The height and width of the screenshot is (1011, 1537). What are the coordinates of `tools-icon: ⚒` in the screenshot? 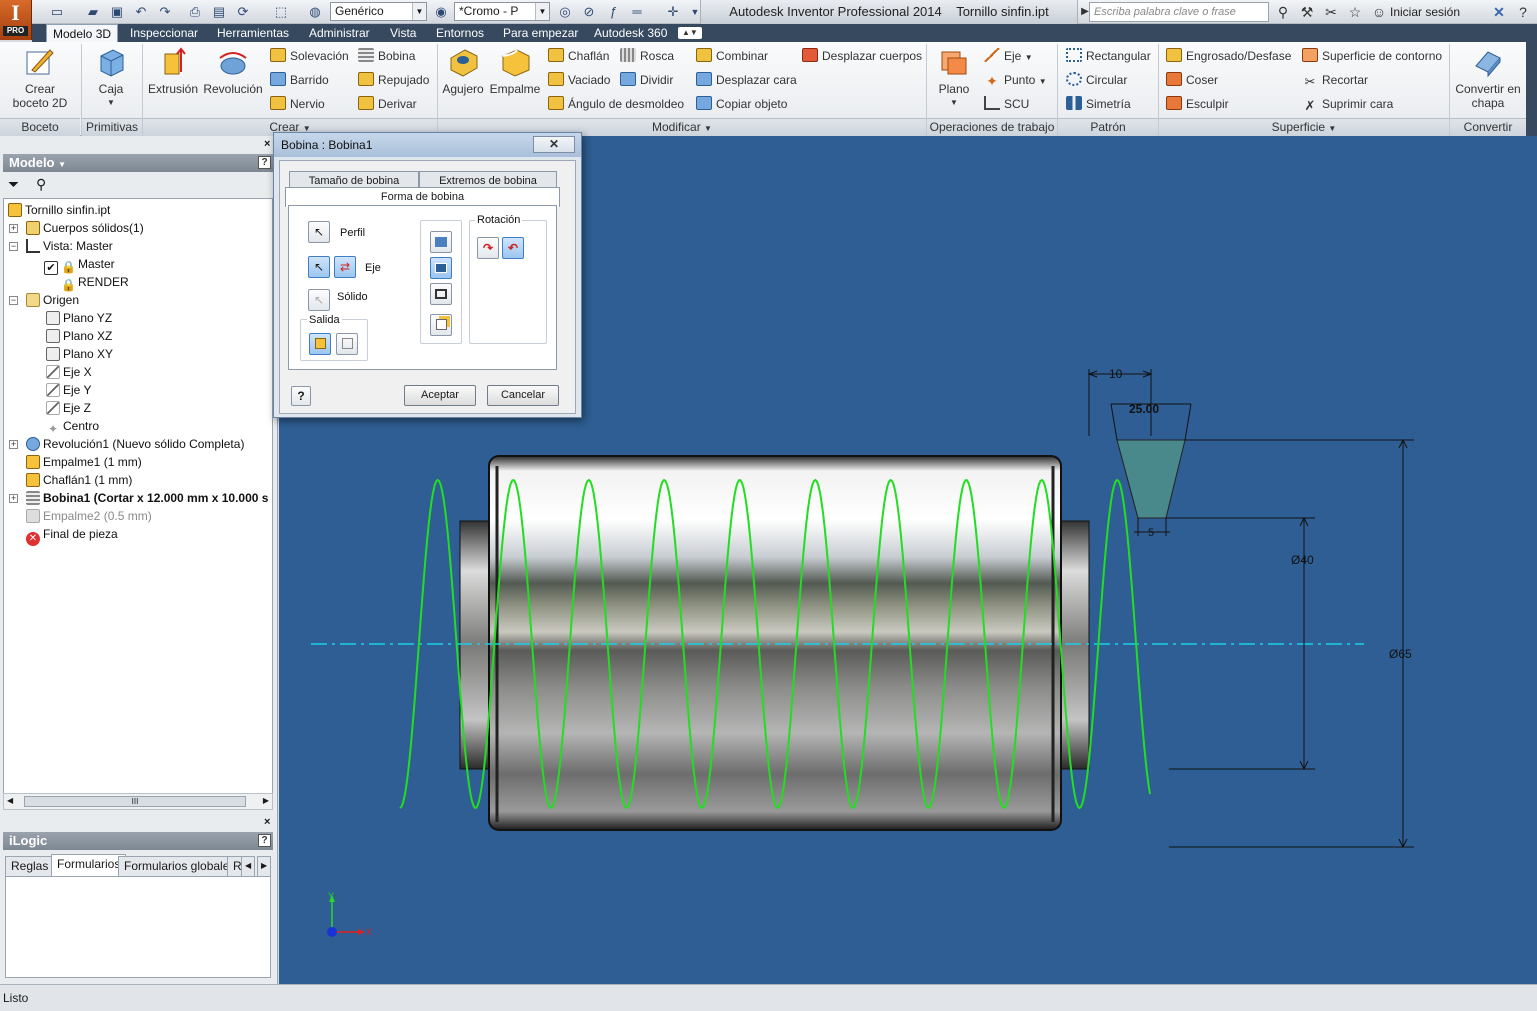 It's located at (1307, 12).